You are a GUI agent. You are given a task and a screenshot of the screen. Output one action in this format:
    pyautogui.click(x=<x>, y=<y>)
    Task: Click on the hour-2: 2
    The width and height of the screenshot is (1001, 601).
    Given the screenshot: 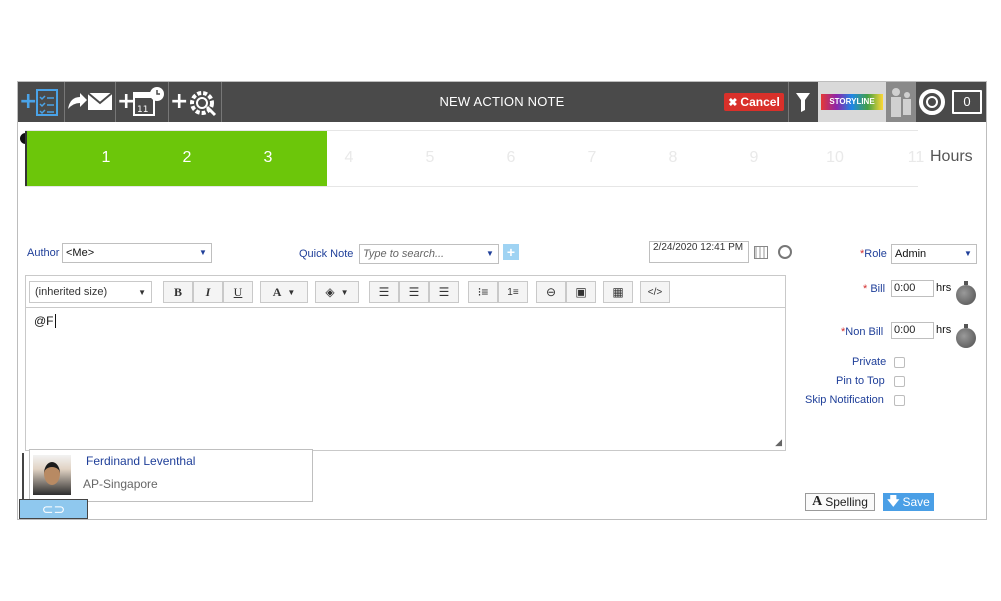 What is the action you would take?
    pyautogui.click(x=187, y=158)
    